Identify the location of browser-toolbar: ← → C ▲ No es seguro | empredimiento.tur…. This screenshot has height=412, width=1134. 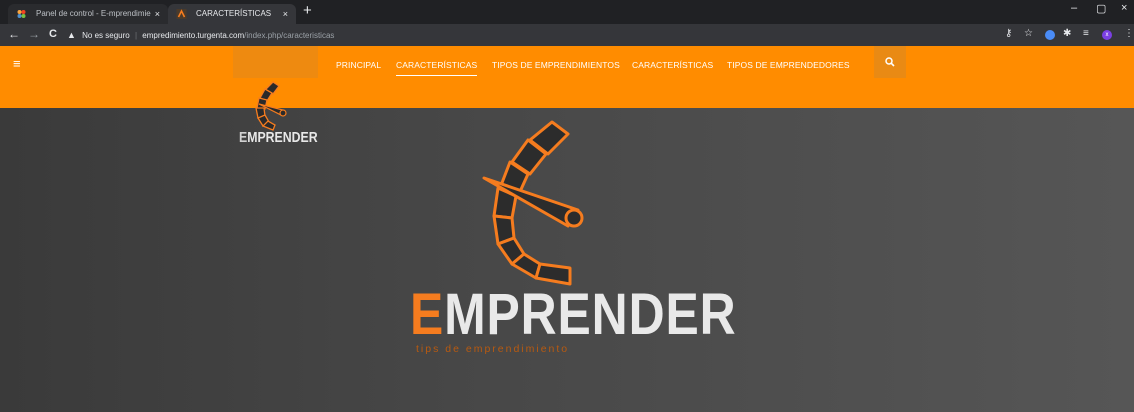
(567, 35).